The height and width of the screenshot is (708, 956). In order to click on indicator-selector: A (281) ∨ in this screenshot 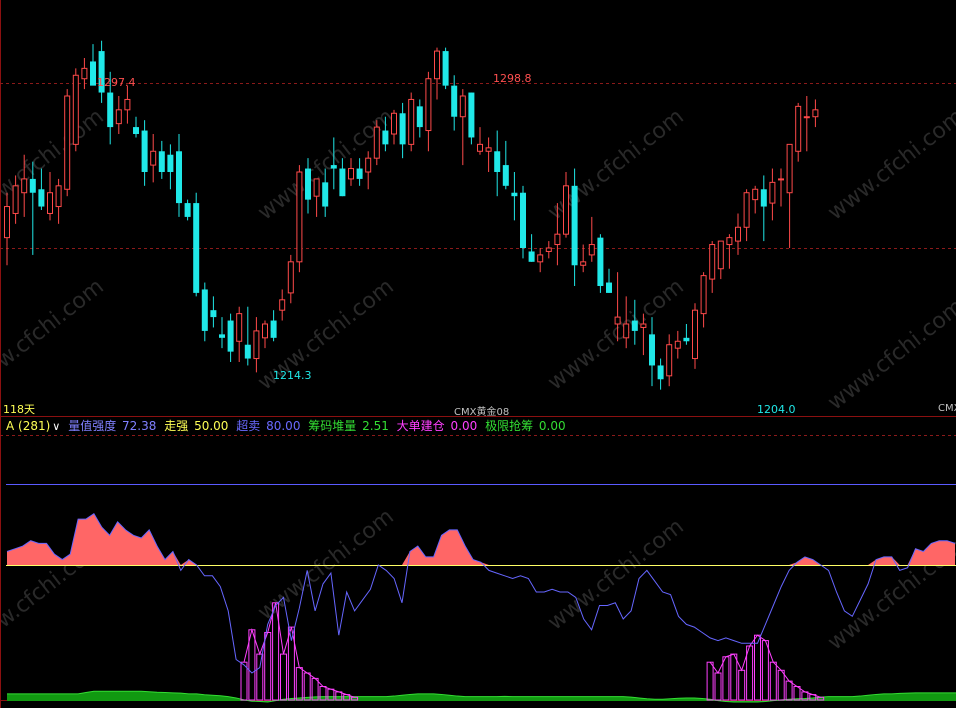, I will do `click(36, 426)`.